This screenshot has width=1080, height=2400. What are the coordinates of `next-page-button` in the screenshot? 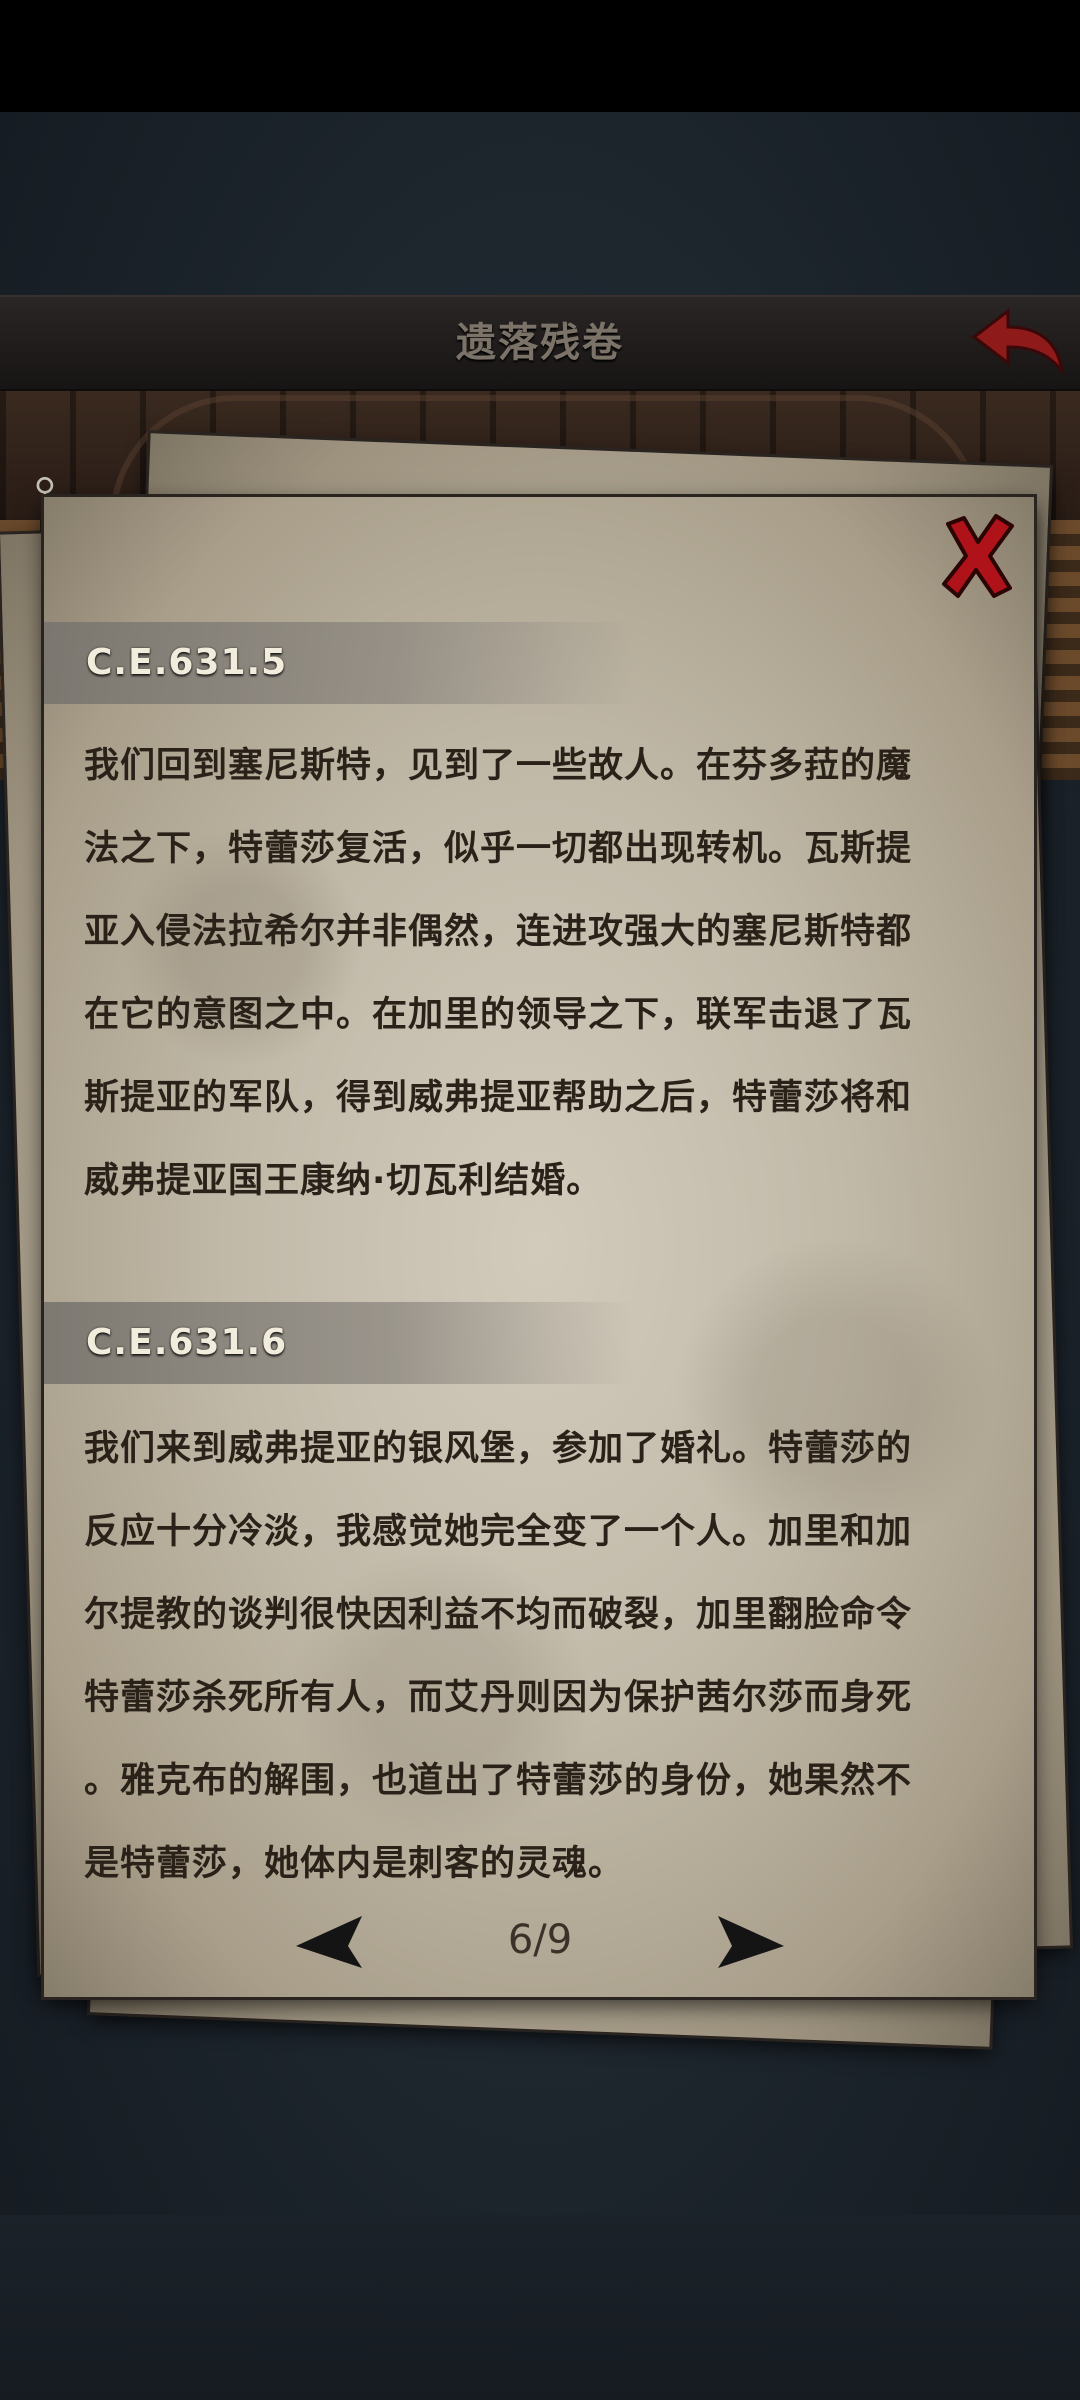 It's located at (750, 1940).